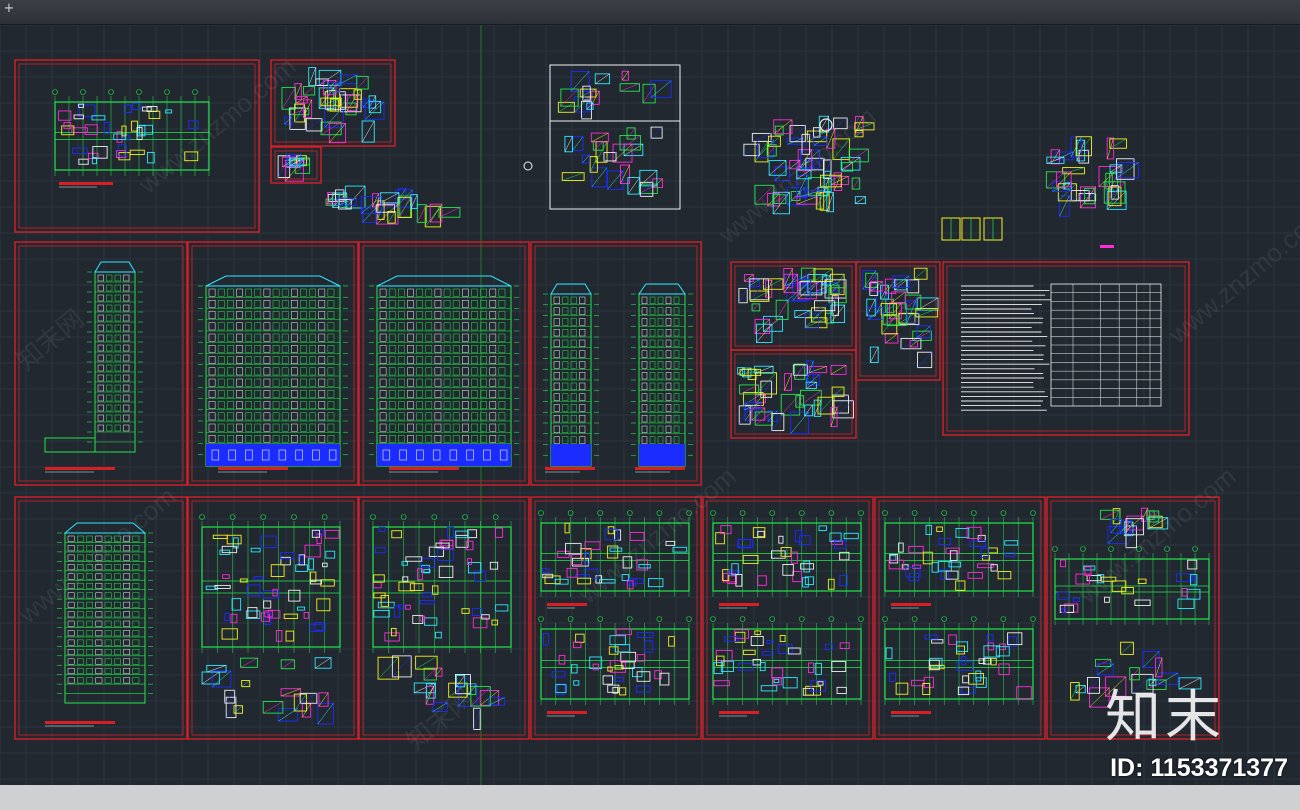 This screenshot has height=810, width=1300. What do you see at coordinates (528, 166) in the screenshot?
I see `grid-bubble-icon` at bounding box center [528, 166].